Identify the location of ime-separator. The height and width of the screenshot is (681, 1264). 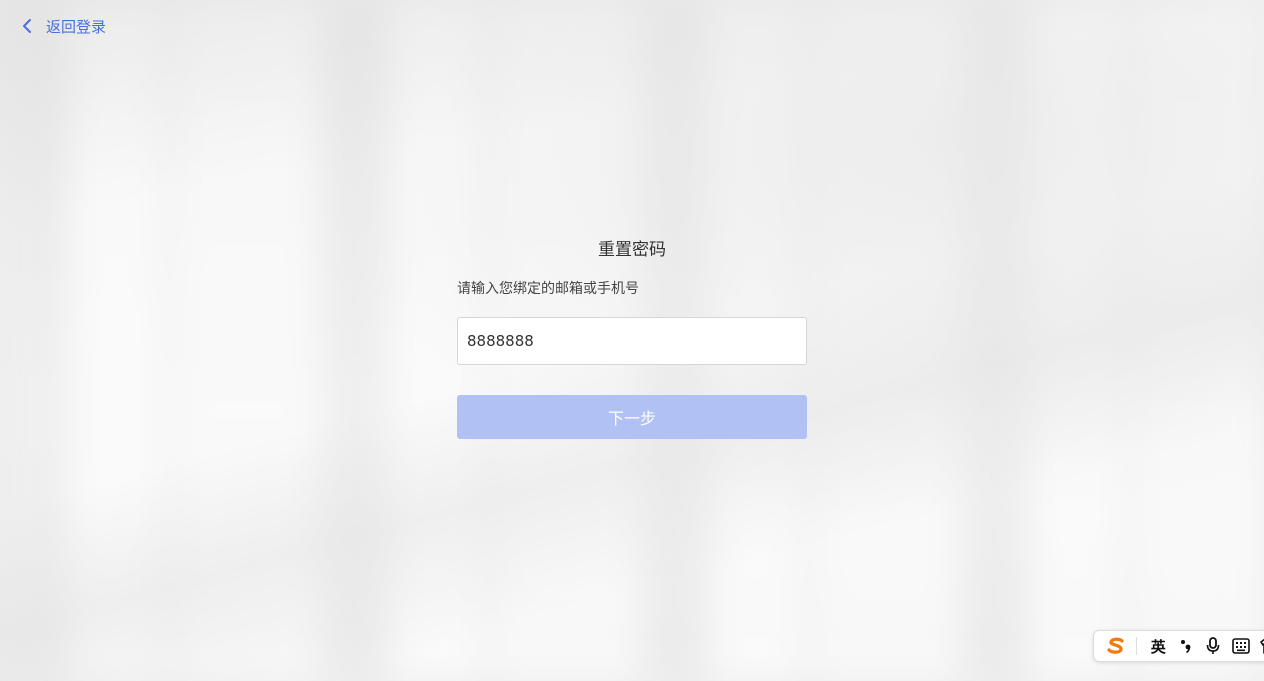
(1136, 646).